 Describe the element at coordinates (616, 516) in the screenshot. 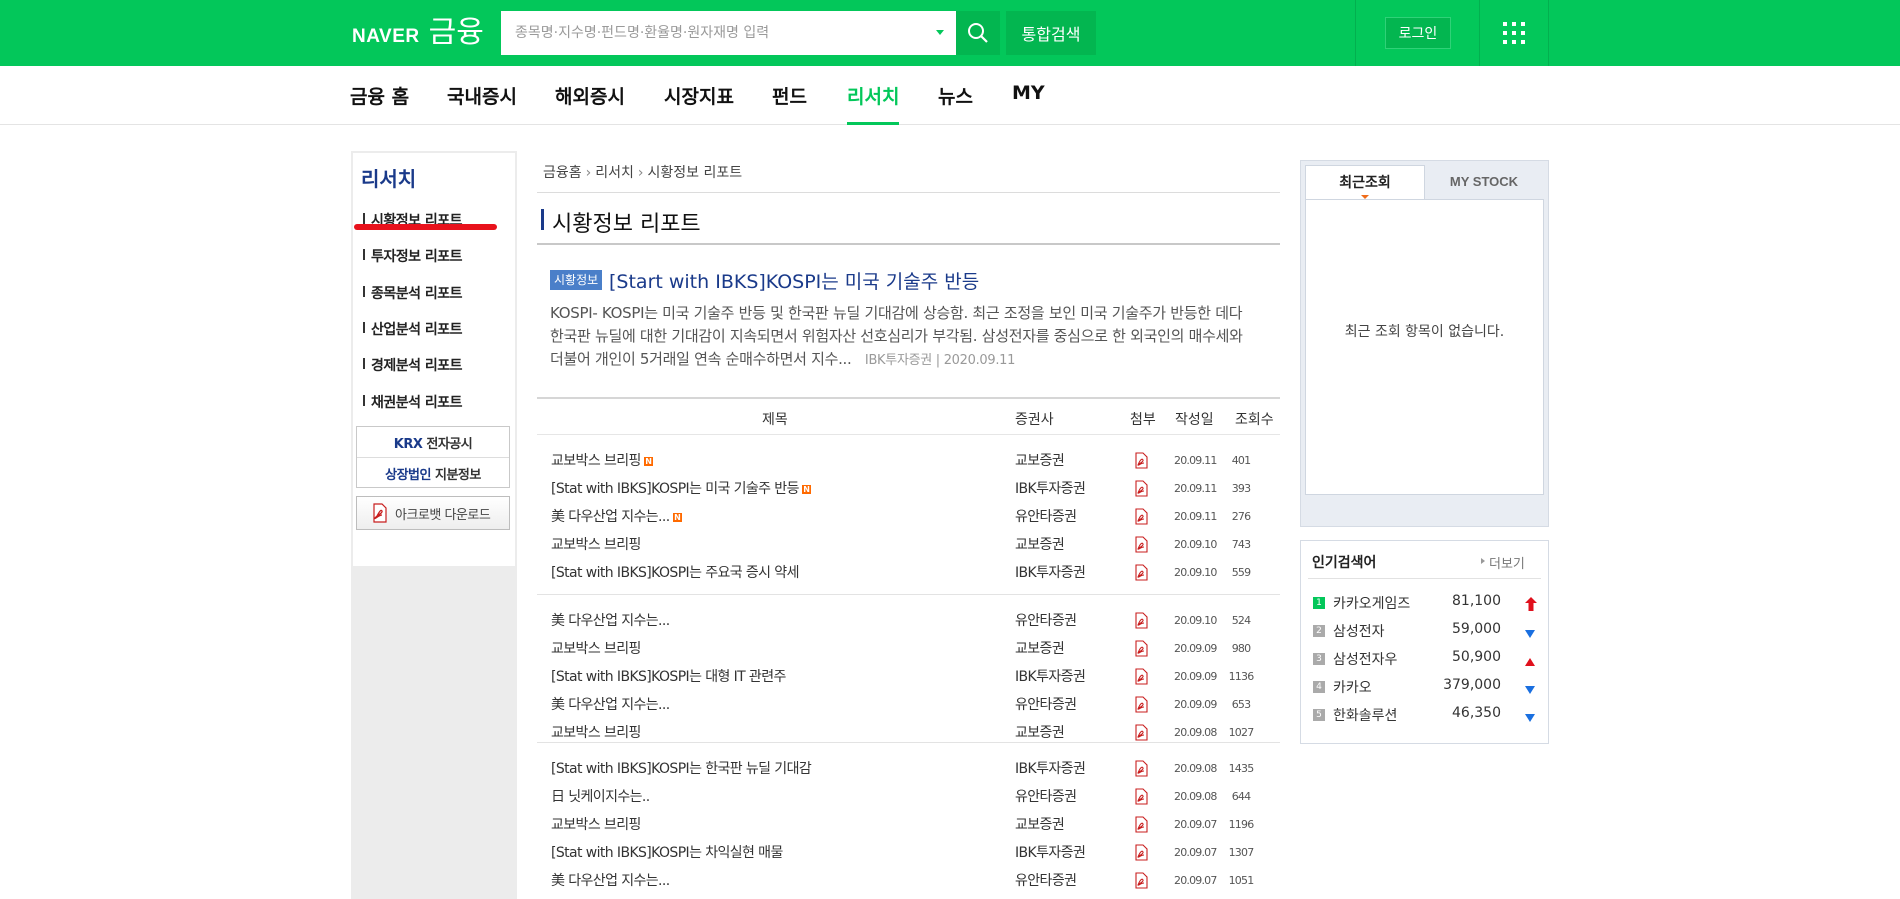

I see `report-title-link: 美 다우산업 지수는... N` at that location.